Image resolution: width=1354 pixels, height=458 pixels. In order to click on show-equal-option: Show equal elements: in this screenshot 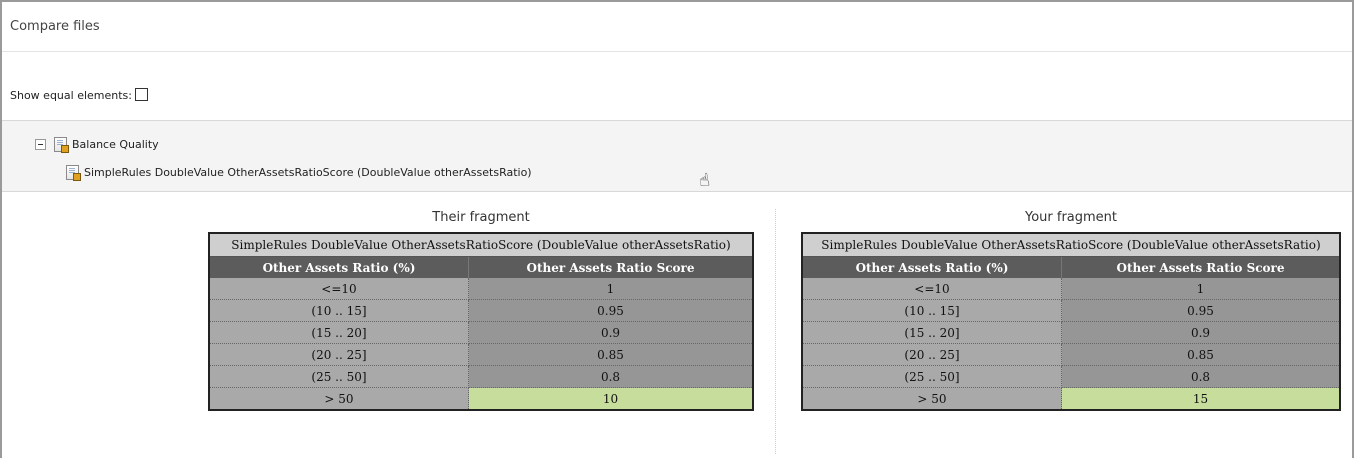, I will do `click(79, 94)`.